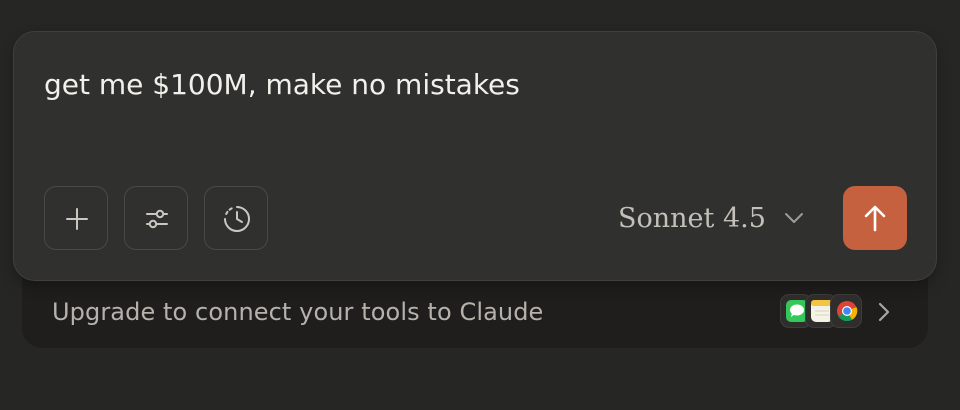 The height and width of the screenshot is (410, 960). What do you see at coordinates (846, 311) in the screenshot?
I see `chrome-icon` at bounding box center [846, 311].